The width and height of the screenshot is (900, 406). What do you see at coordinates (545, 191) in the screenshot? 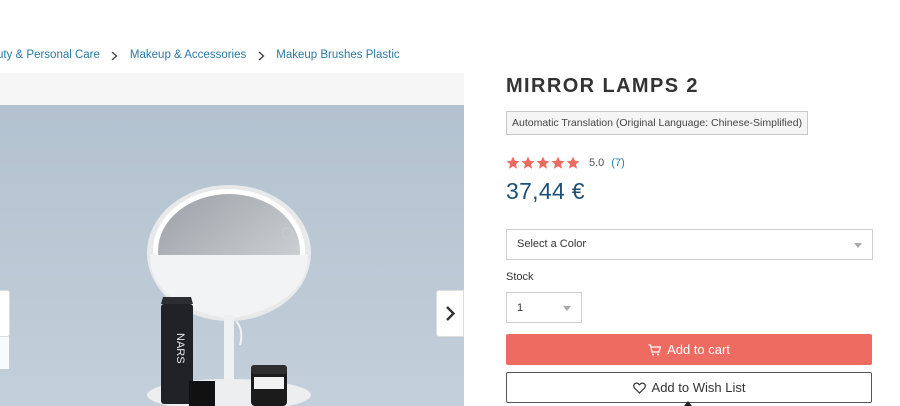
I see `product-price: 37,44 €` at bounding box center [545, 191].